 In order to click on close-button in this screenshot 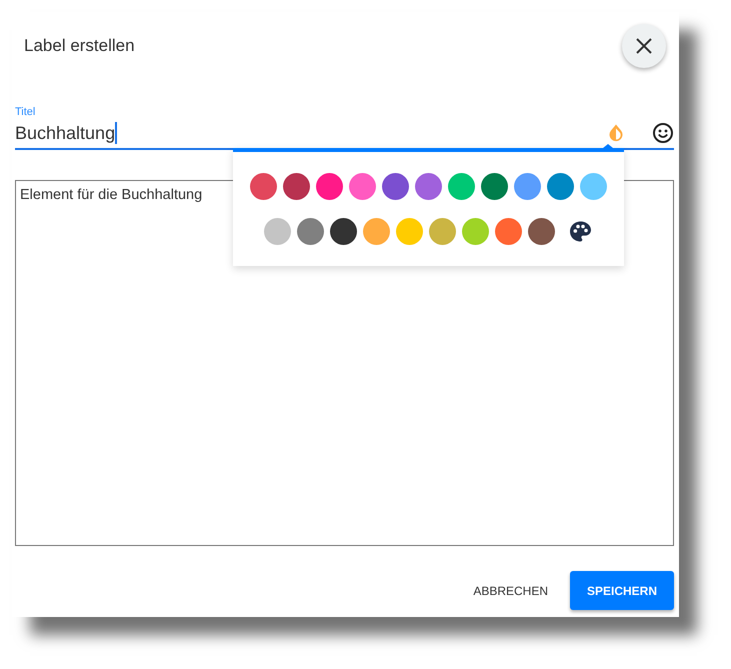, I will do `click(644, 46)`.